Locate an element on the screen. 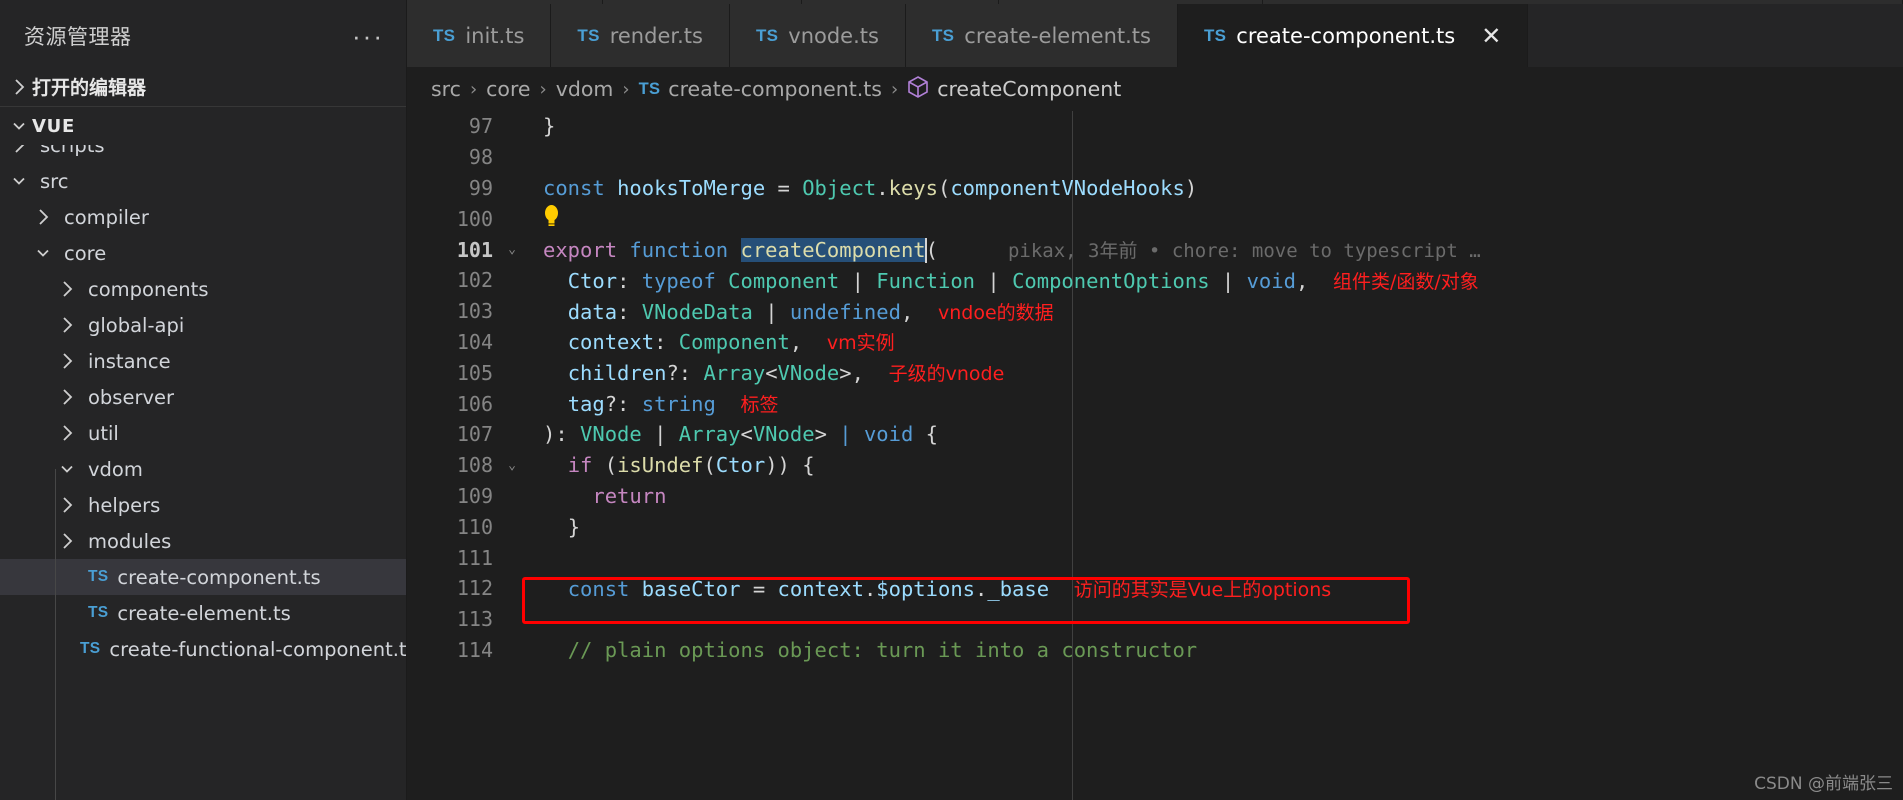  line-number: 99 is located at coordinates (480, 187).